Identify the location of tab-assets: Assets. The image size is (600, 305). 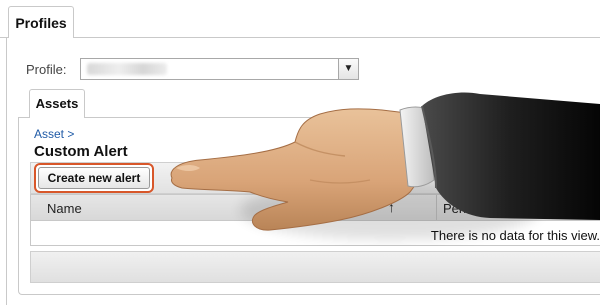
(57, 103).